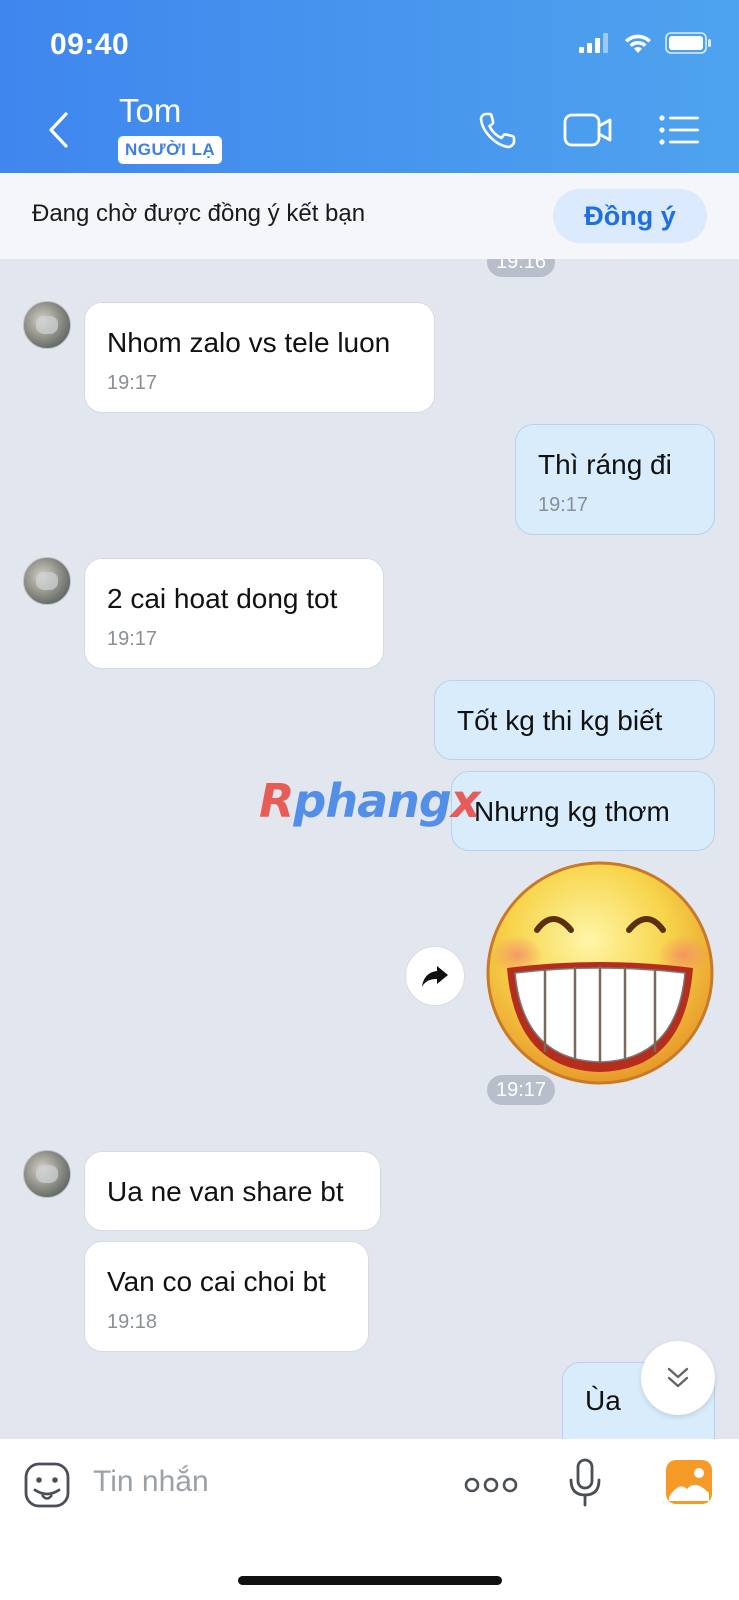 This screenshot has height=1600, width=739. I want to click on status-time: 09:40, so click(90, 44).